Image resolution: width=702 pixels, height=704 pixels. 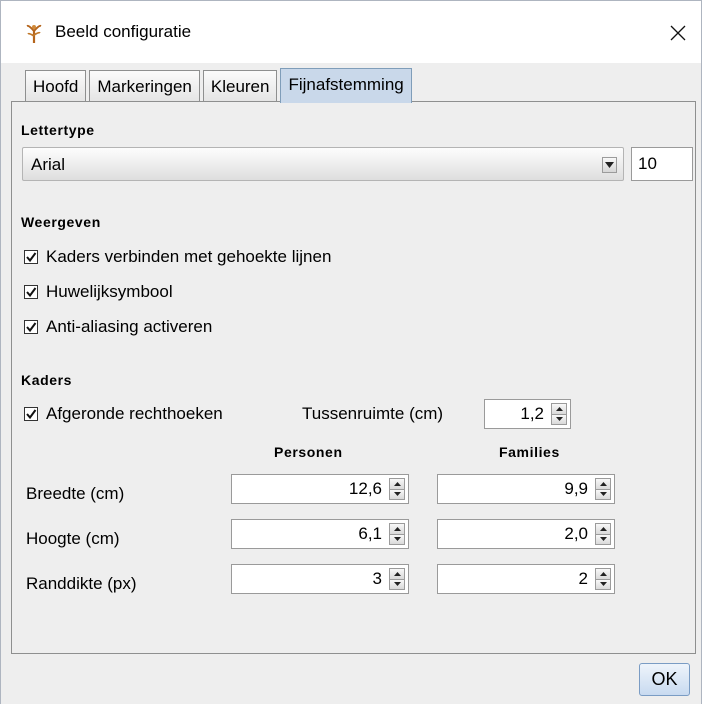 What do you see at coordinates (526, 489) in the screenshot?
I see `width-families-spinner: 9,9` at bounding box center [526, 489].